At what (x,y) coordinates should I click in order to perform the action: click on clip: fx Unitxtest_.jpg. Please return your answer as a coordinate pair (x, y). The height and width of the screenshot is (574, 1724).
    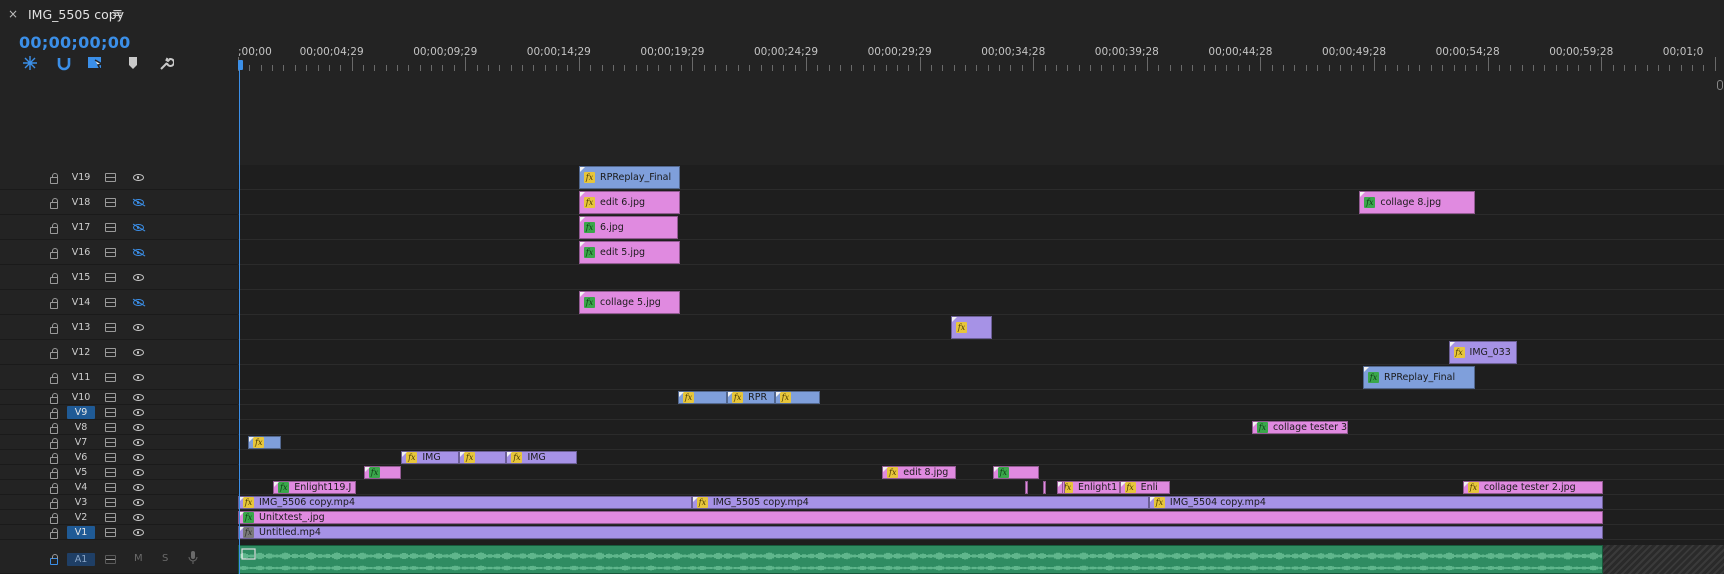
    Looking at the image, I should click on (920, 517).